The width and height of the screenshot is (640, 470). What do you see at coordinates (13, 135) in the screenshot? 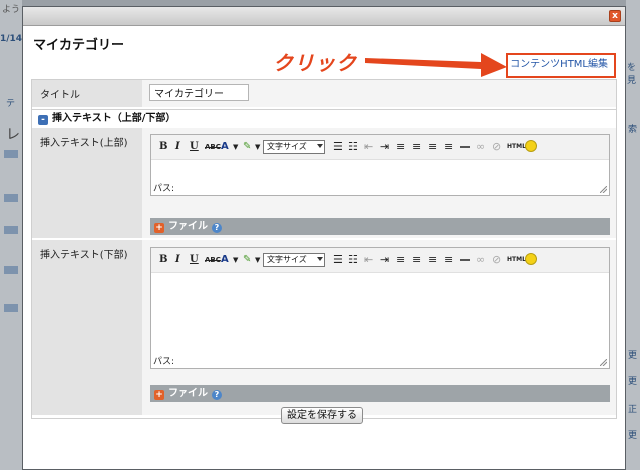
I see `background-text: レ` at bounding box center [13, 135].